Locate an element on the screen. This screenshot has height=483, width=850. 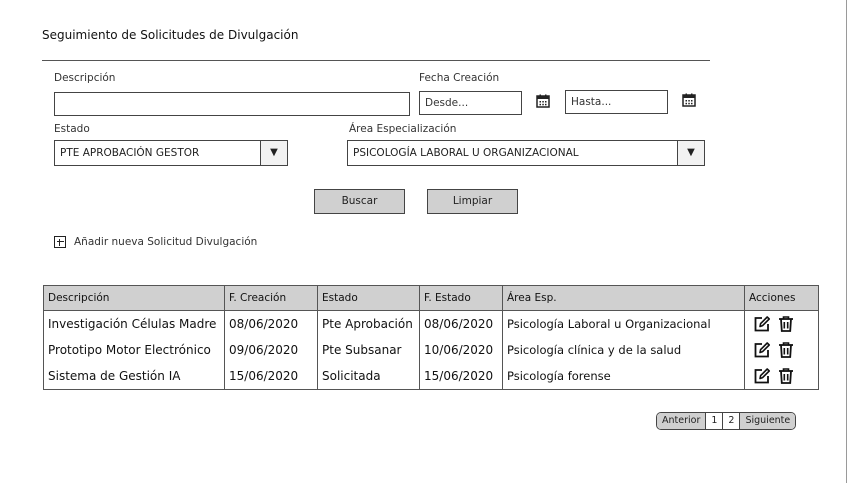
column-header: Estado is located at coordinates (368, 298).